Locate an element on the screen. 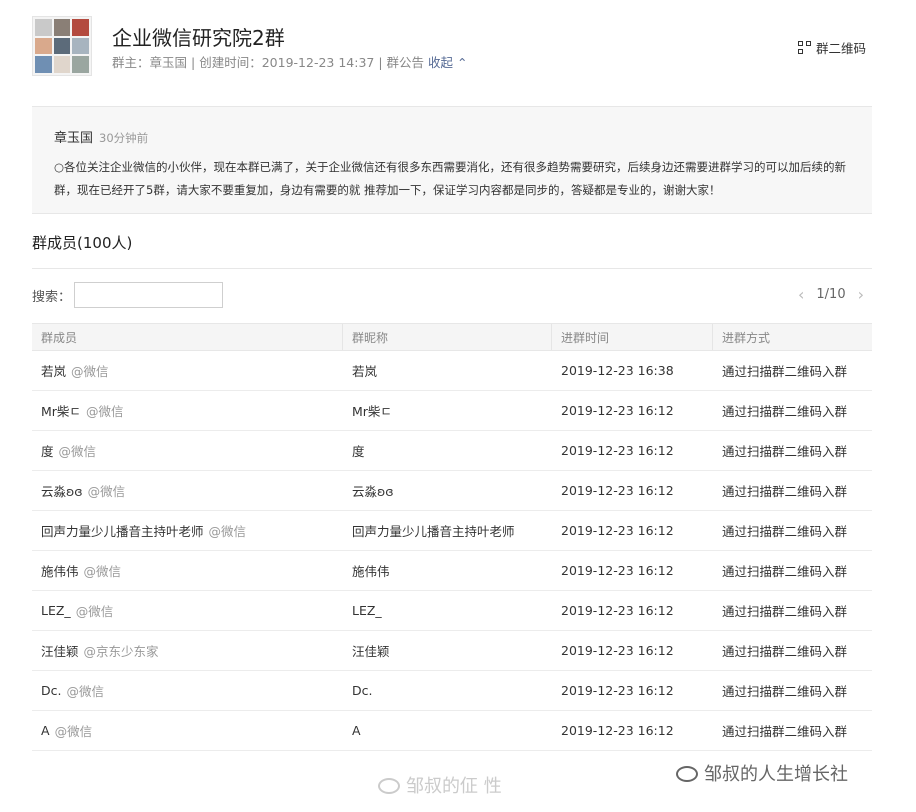 Image resolution: width=916 pixels, height=812 pixels. table-row: LEZ_ @微信 LEZ_ 2019-12-23 16:12 通过扫描群二维码入群 is located at coordinates (452, 611).